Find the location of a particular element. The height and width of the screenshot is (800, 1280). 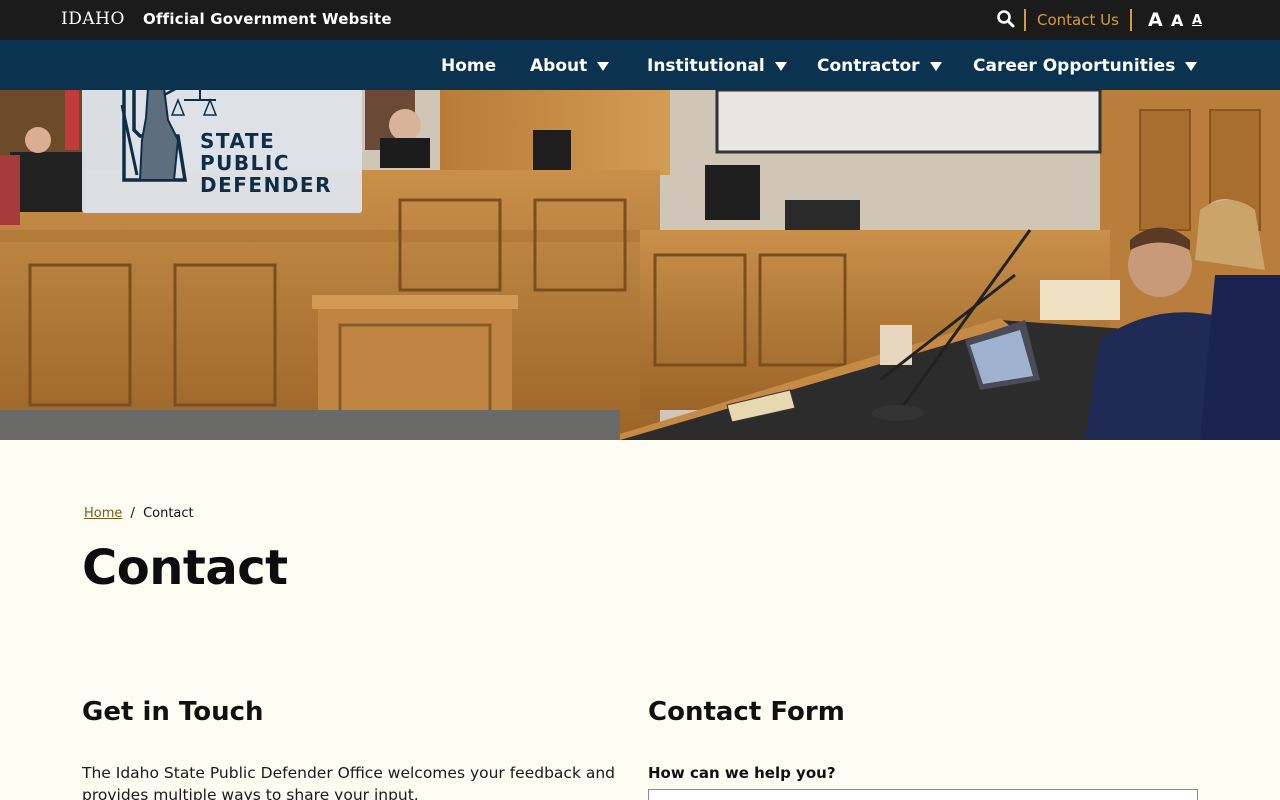

nav-item-career-opportunities: Career Opportunities is located at coordinates (1085, 66).